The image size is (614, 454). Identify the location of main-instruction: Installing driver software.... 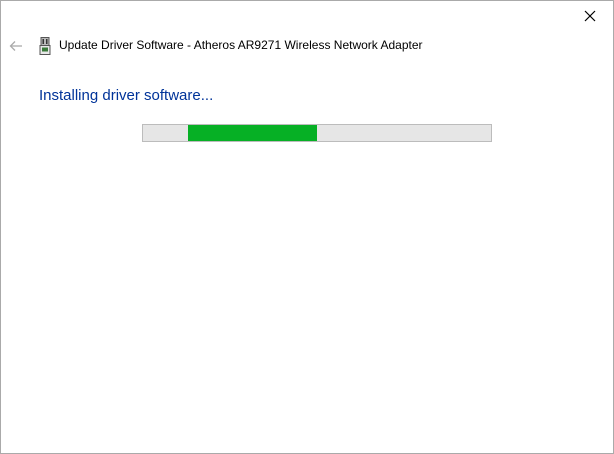
(126, 95).